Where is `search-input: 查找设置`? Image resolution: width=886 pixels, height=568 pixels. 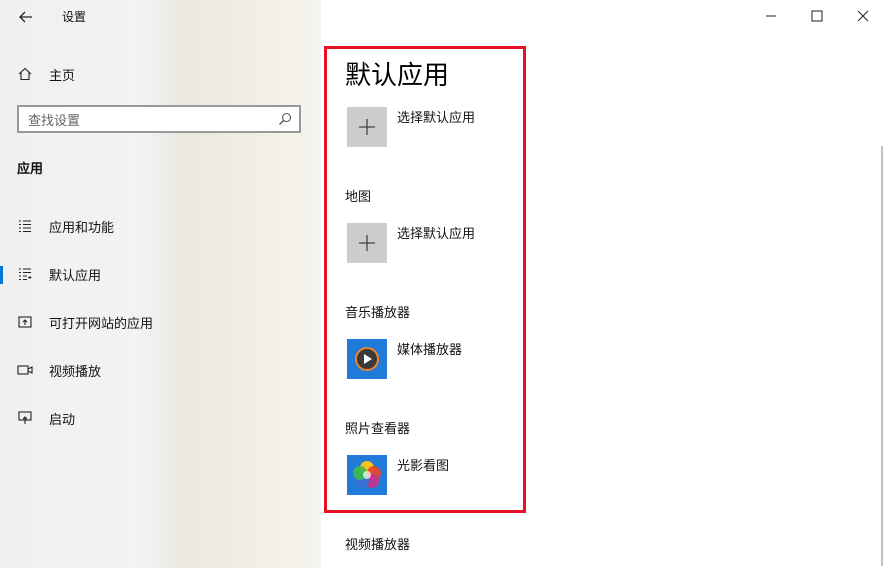 search-input: 查找设置 is located at coordinates (159, 119).